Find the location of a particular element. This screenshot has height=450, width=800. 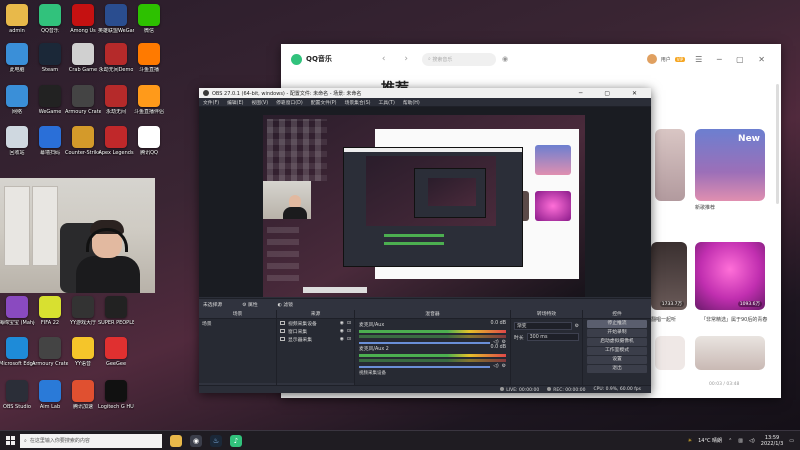

obs-icon is located at coordinates (17, 391).